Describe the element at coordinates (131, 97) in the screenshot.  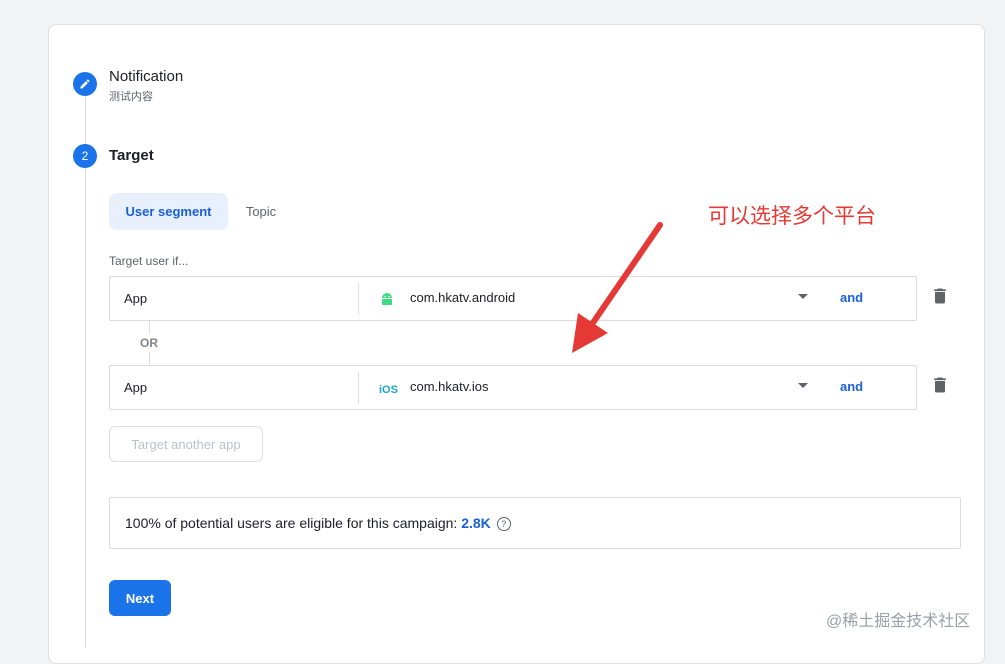
I see `step-notification-subtitle: 测试内容` at that location.